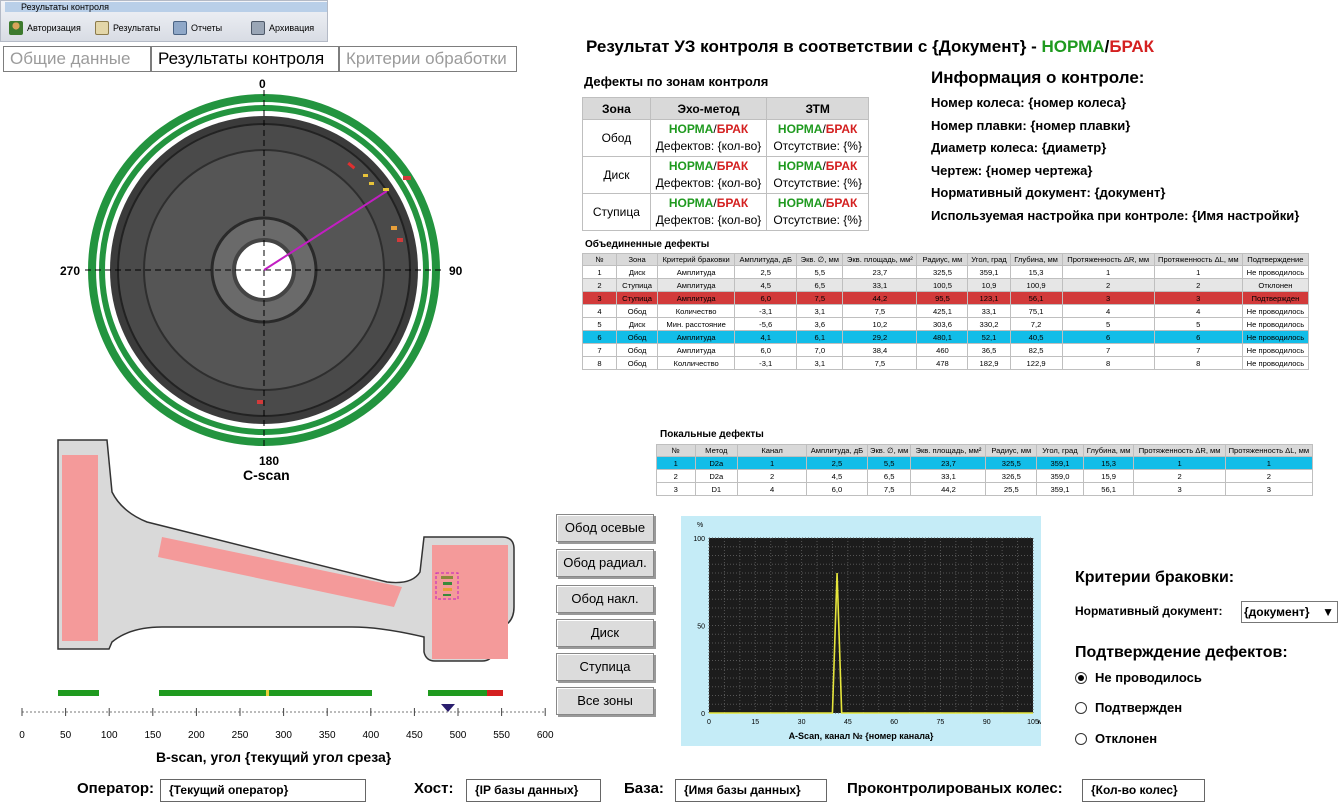 This screenshot has width=1340, height=802. What do you see at coordinates (605, 667) in the screenshot?
I see `zone-button: Ступица` at bounding box center [605, 667].